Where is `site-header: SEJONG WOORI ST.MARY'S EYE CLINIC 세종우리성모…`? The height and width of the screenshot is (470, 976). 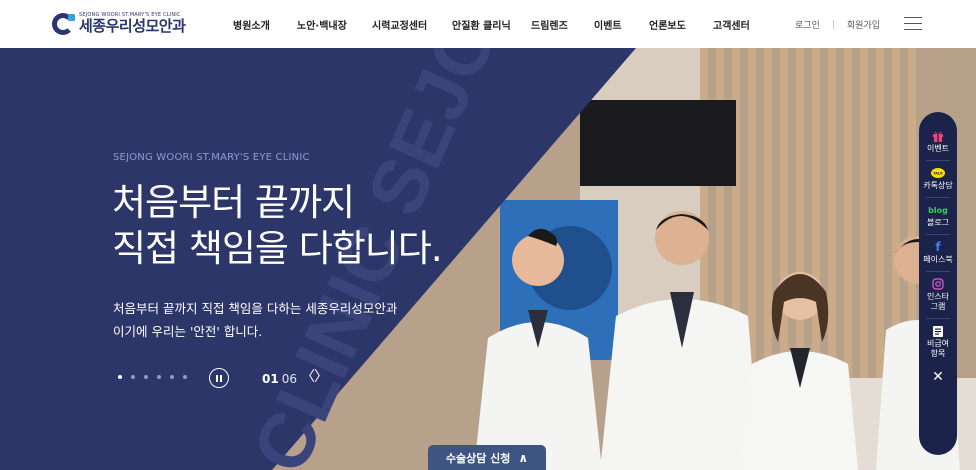
site-header: SEJONG WOORI ST.MARY'S EYE CLINIC 세종우리성모… is located at coordinates (488, 24).